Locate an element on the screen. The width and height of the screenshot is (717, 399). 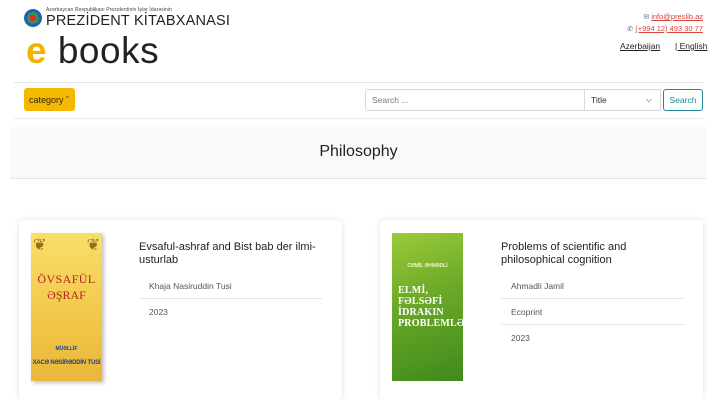
chevron-down-icon: ⌵ is located at coordinates (648, 99).